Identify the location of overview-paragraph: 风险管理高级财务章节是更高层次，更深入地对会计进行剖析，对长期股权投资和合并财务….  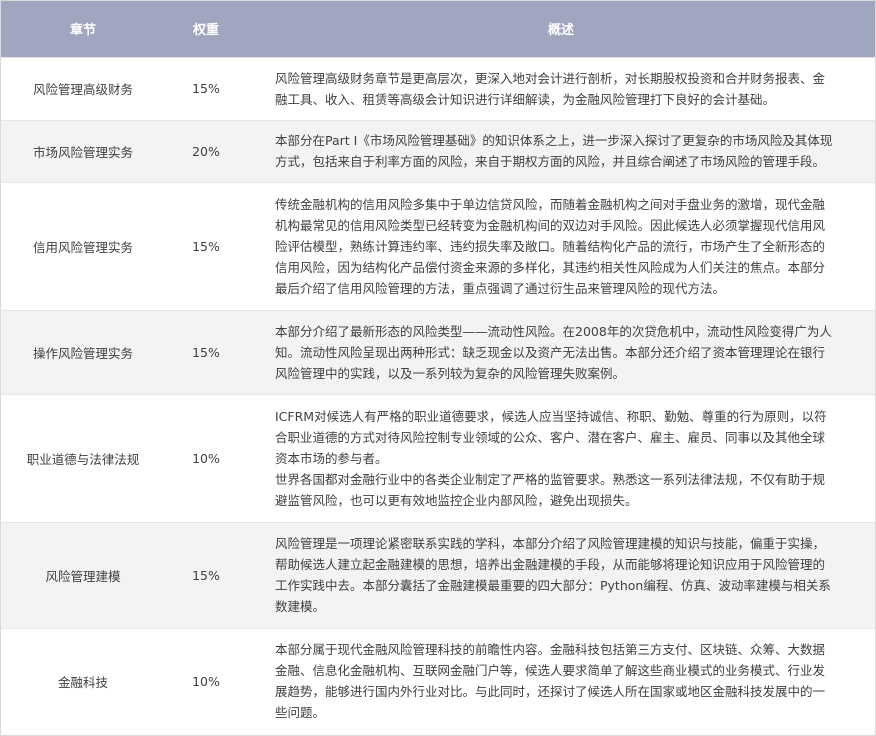
(550, 88).